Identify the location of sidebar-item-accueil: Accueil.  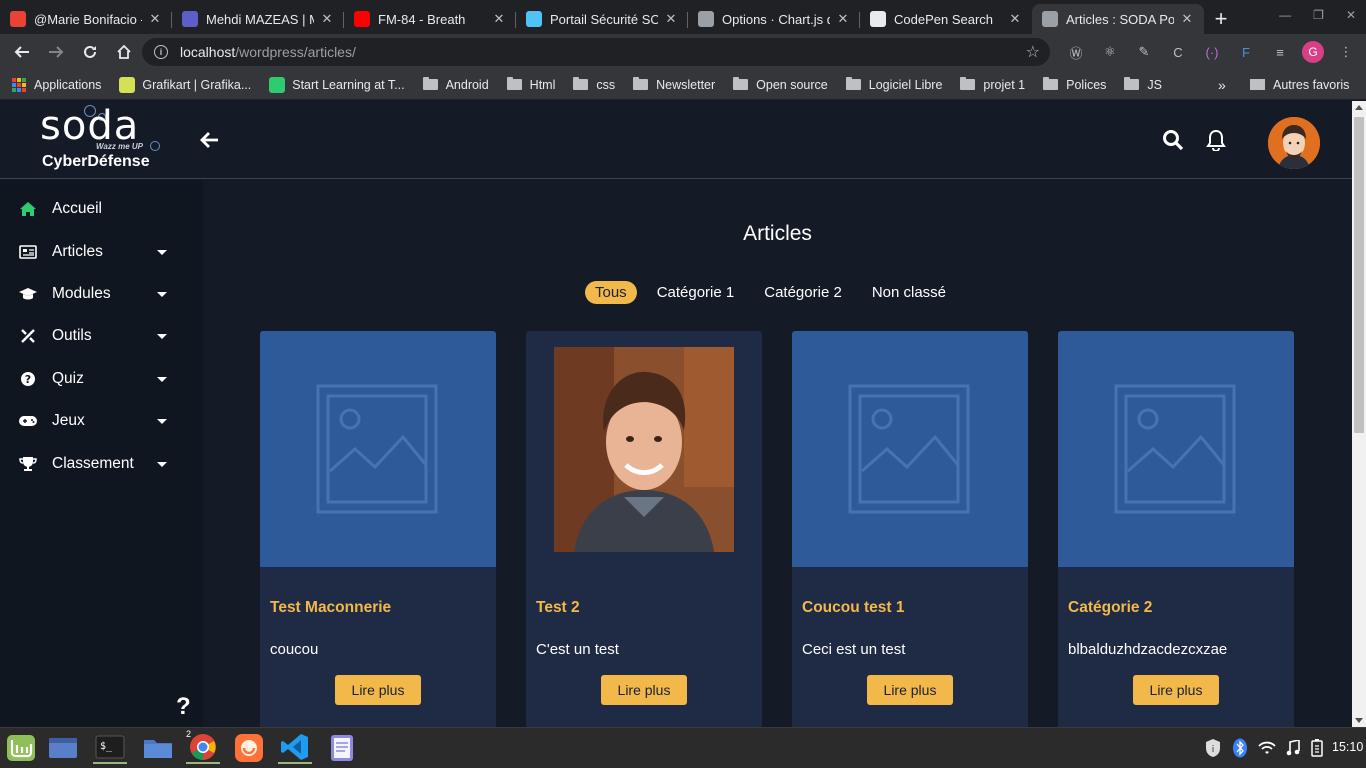
(101, 209).